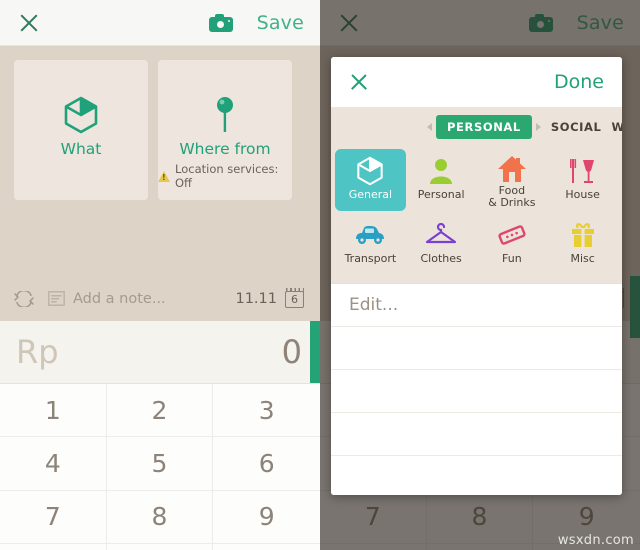 This screenshot has height=550, width=640. Describe the element at coordinates (579, 82) in the screenshot. I see `done-button: Done` at that location.